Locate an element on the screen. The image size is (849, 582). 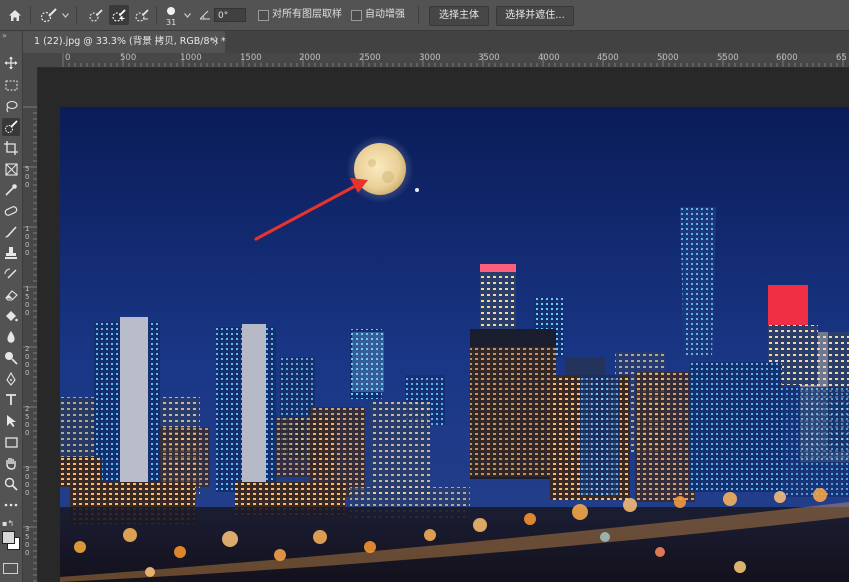
foreground-color-swatch is located at coordinates (8, 537).